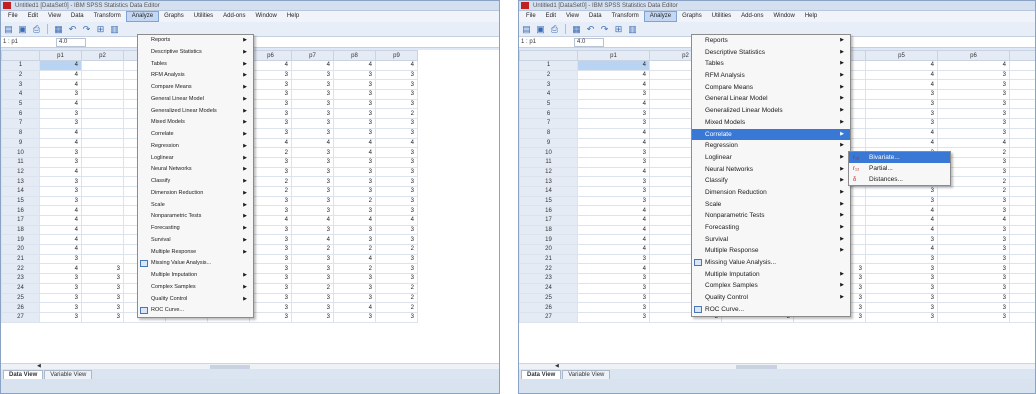 This screenshot has height=394, width=1036. Describe the element at coordinates (195, 253) in the screenshot. I see `menu-item-multiple-response: Multiple Response ▶` at that location.